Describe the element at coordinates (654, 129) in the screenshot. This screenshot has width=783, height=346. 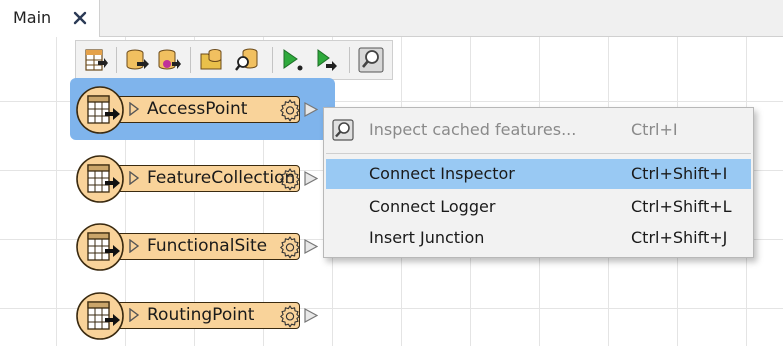
I see `menu-item-shortcut: Ctrl+I` at that location.